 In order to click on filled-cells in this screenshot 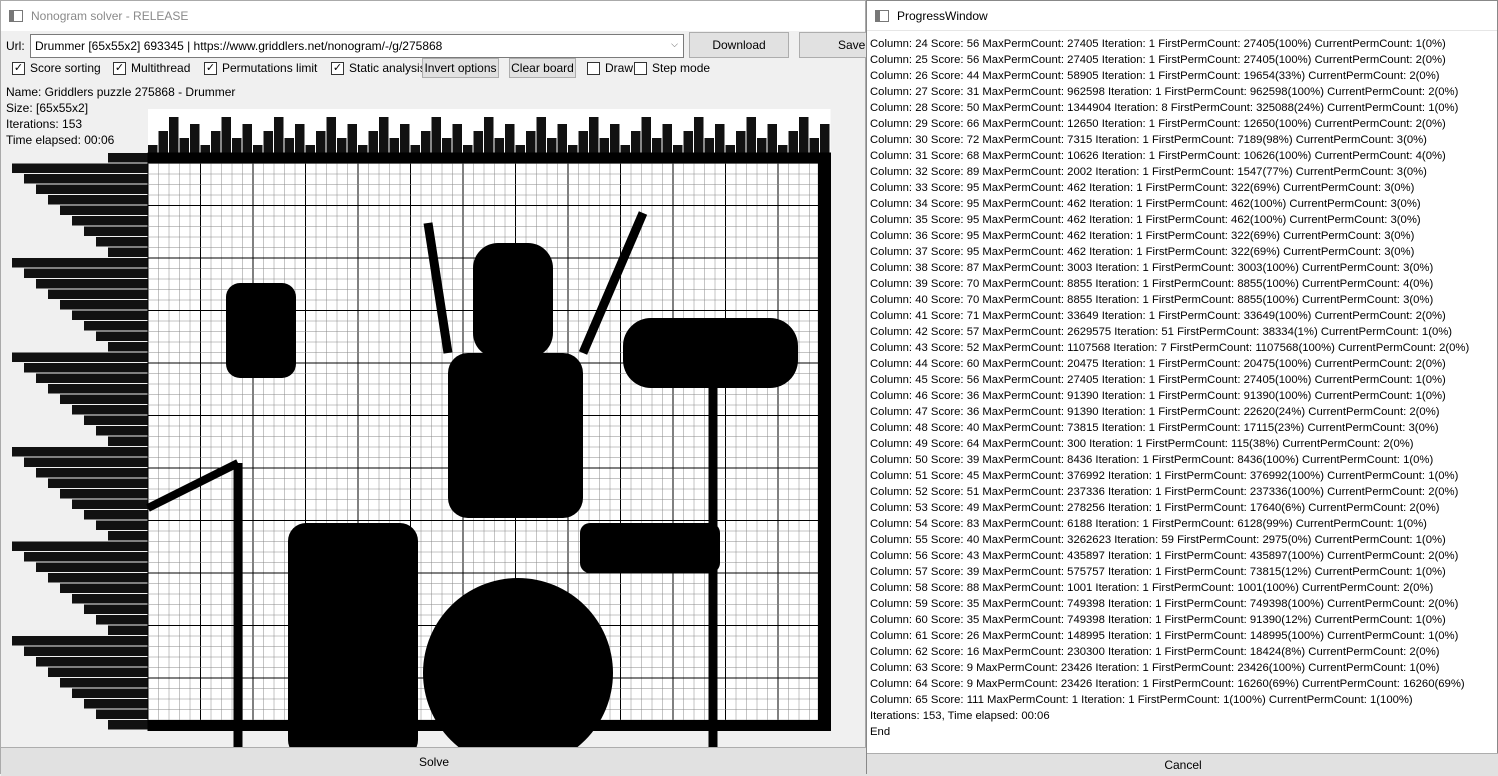, I will do `click(824, 442)`.